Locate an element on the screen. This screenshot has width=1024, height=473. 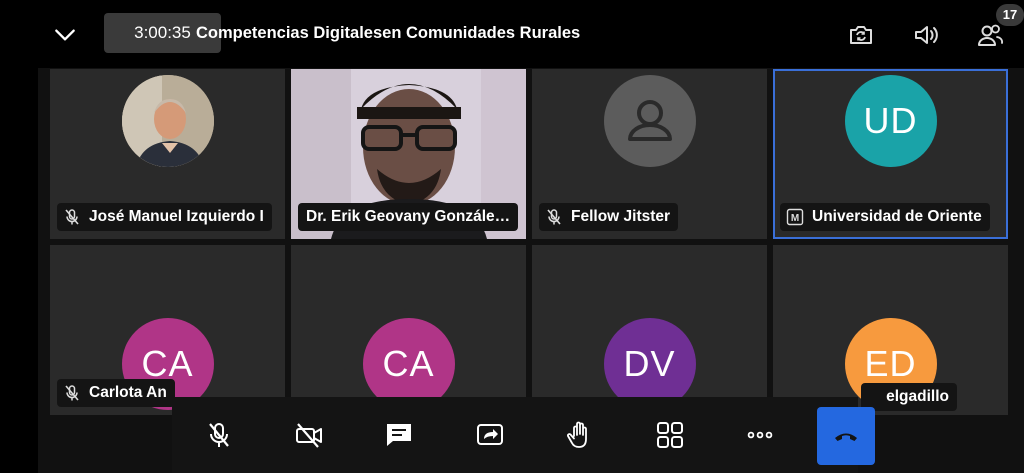
participant-tile: CA Carlota An is located at coordinates (167, 330).